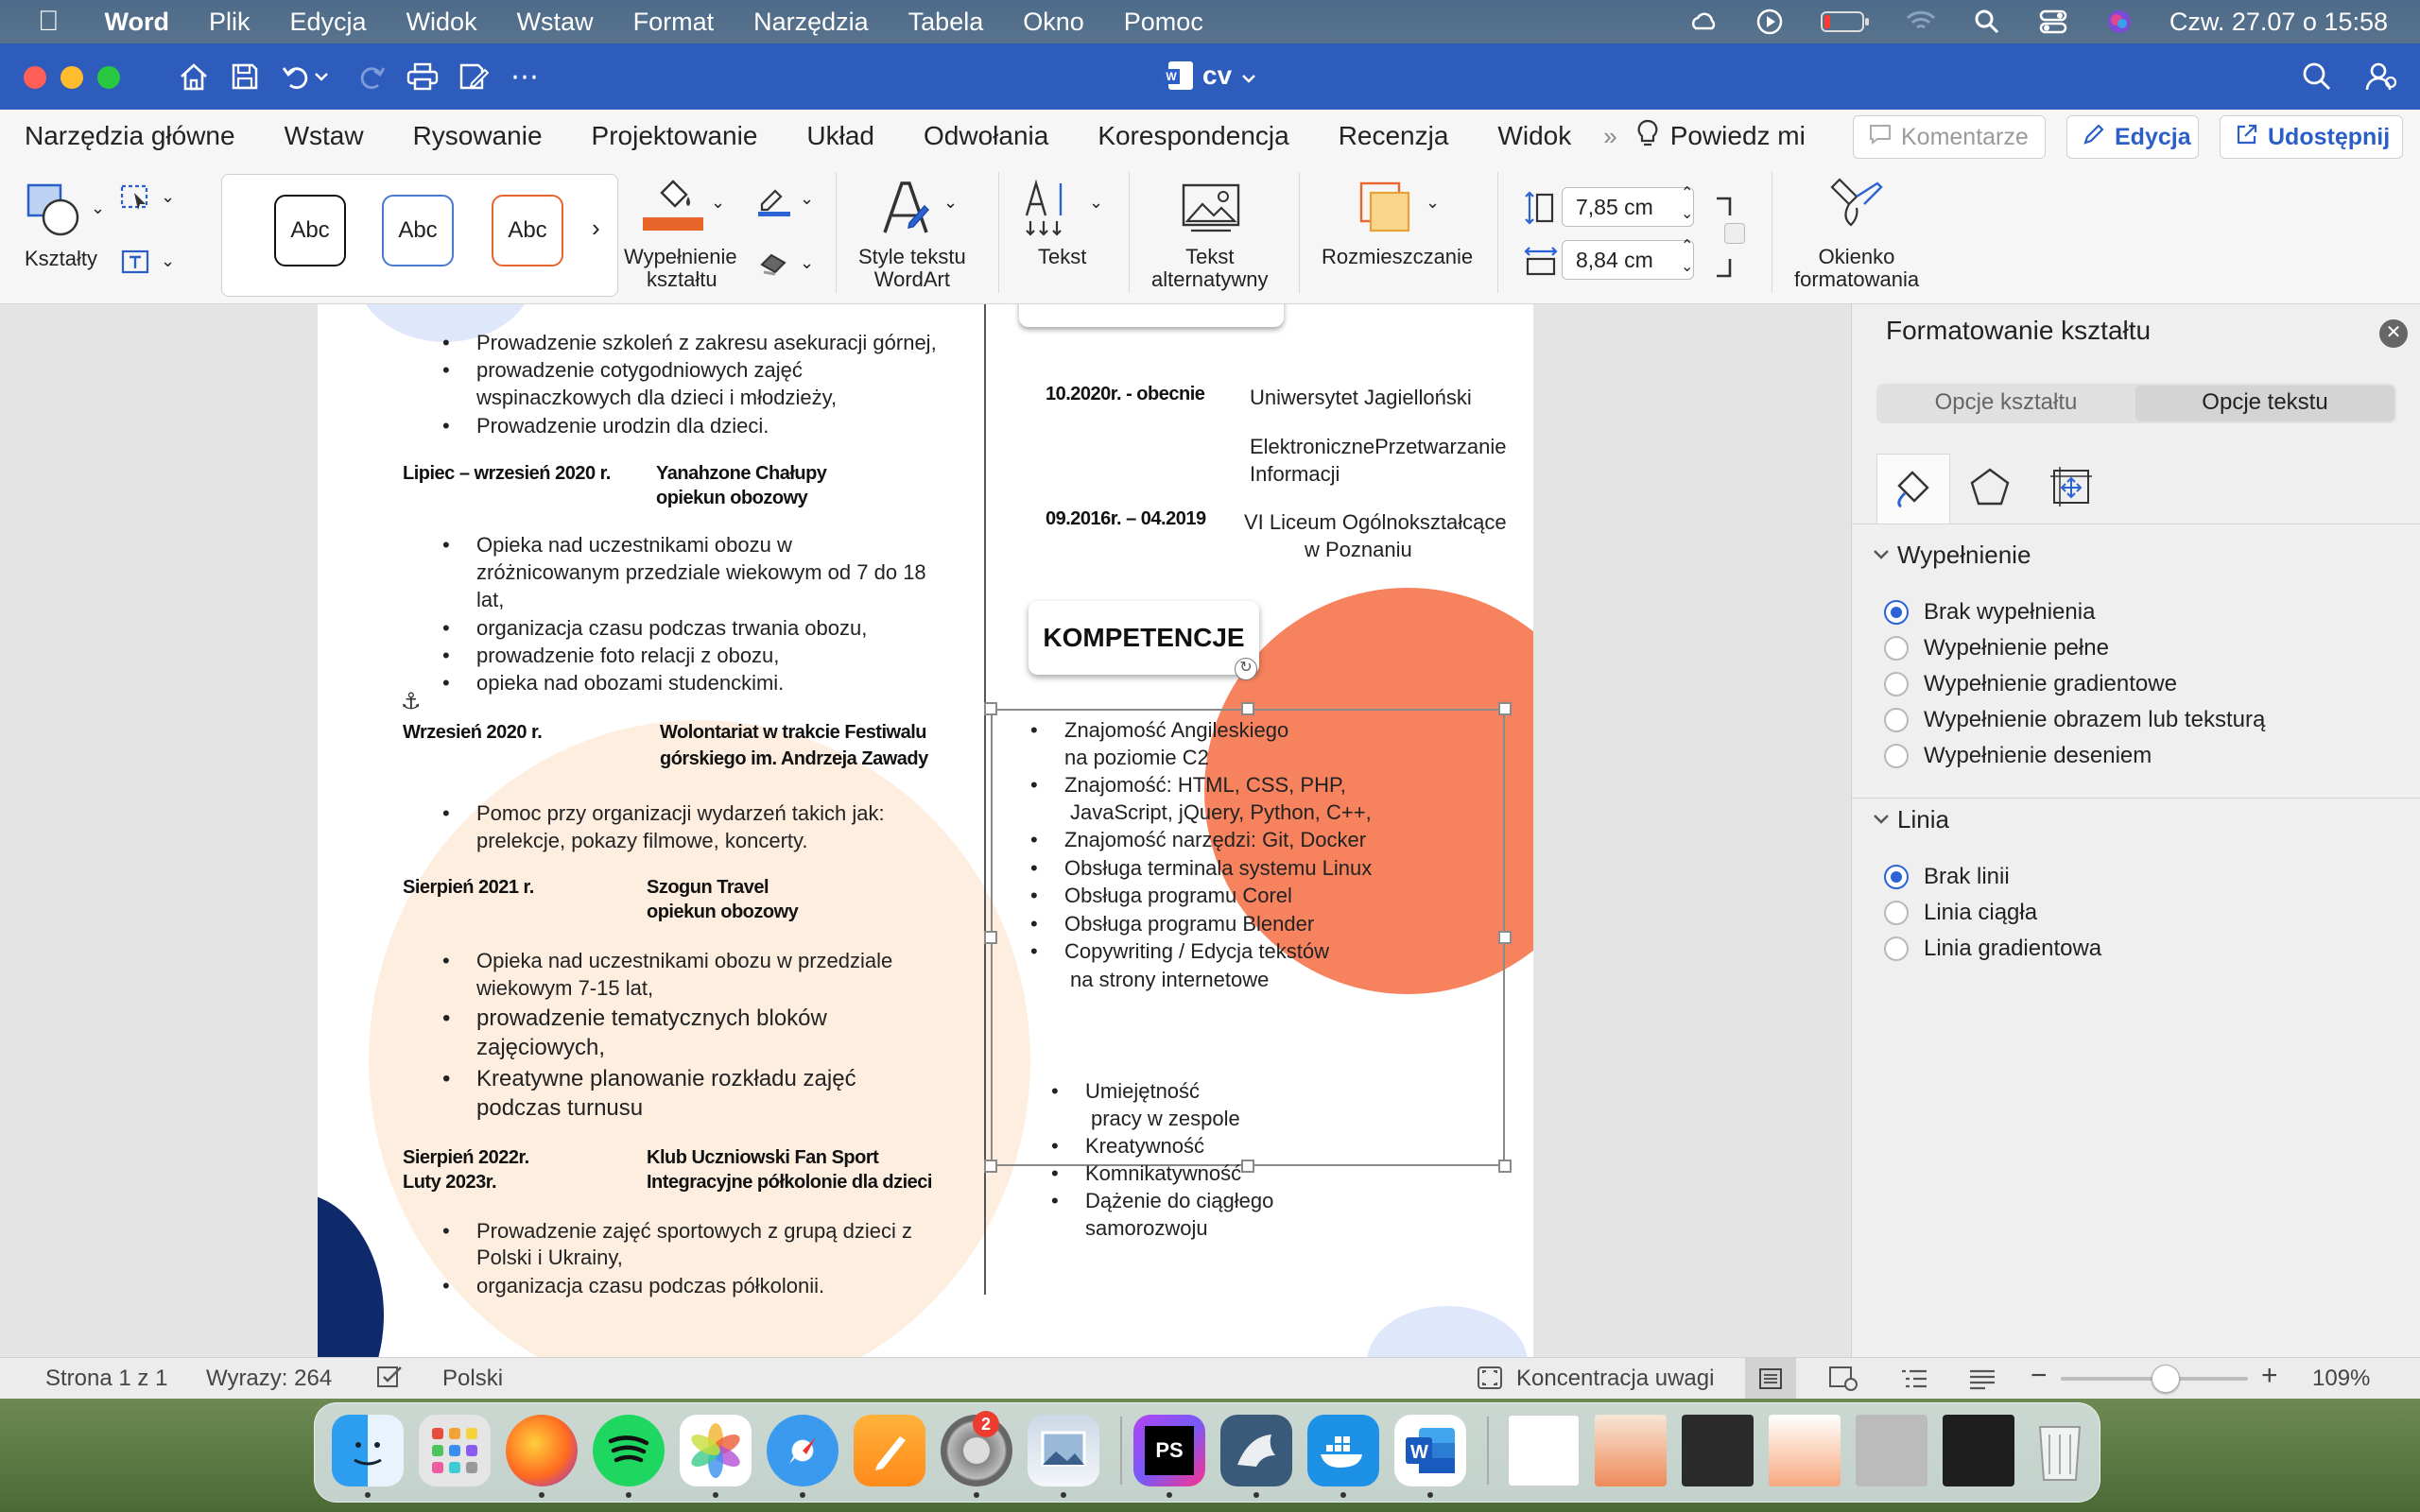 Image resolution: width=2420 pixels, height=1512 pixels. Describe the element at coordinates (2269, 1376) in the screenshot. I see `zoom-in-button: +` at that location.